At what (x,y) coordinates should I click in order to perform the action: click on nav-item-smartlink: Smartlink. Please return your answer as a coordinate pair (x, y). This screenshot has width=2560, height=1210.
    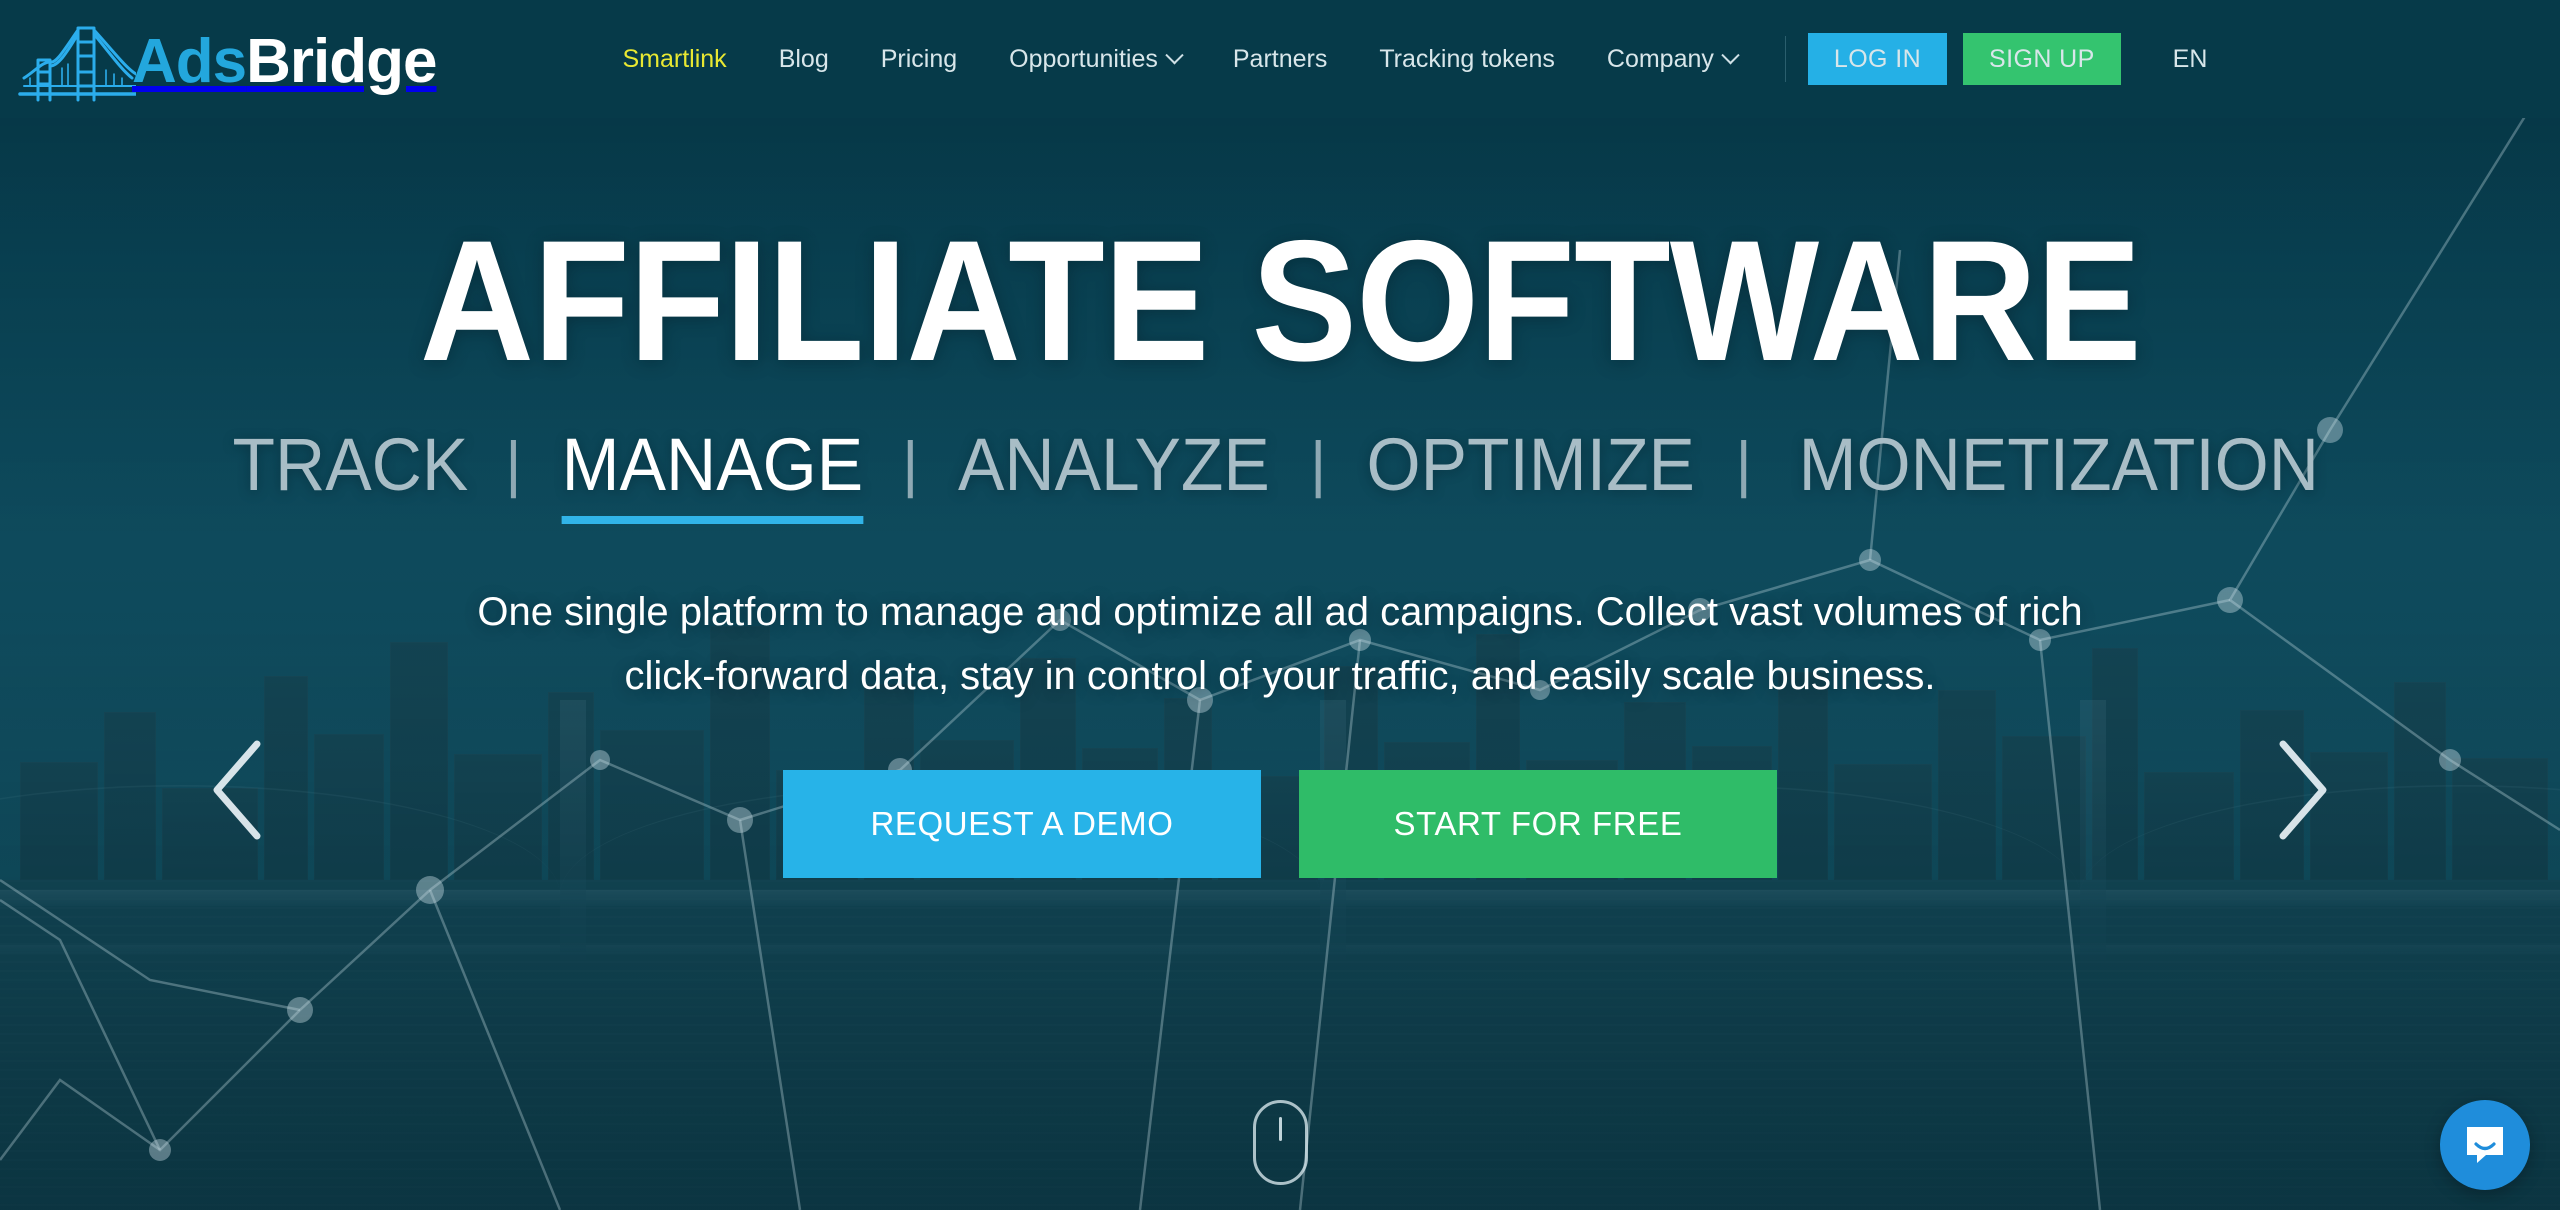
    Looking at the image, I should click on (675, 59).